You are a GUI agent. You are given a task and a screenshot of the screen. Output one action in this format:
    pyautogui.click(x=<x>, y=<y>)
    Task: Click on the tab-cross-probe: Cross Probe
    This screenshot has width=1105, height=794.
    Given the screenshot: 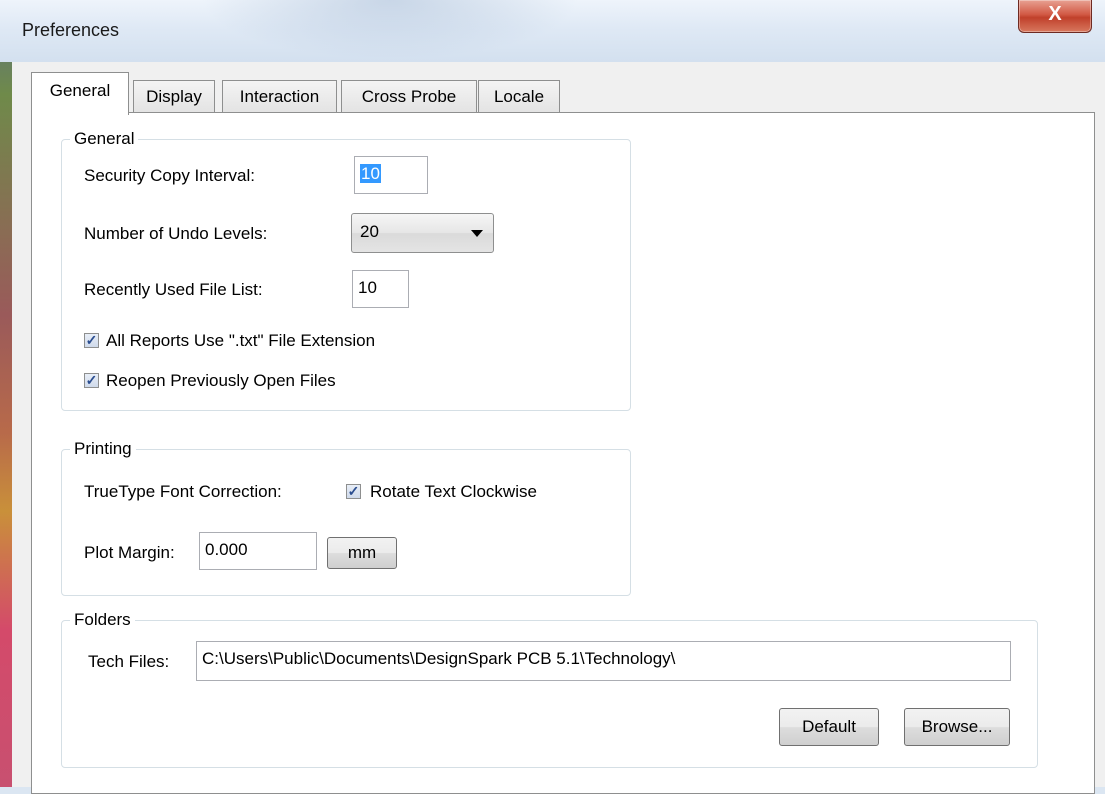 What is the action you would take?
    pyautogui.click(x=409, y=96)
    